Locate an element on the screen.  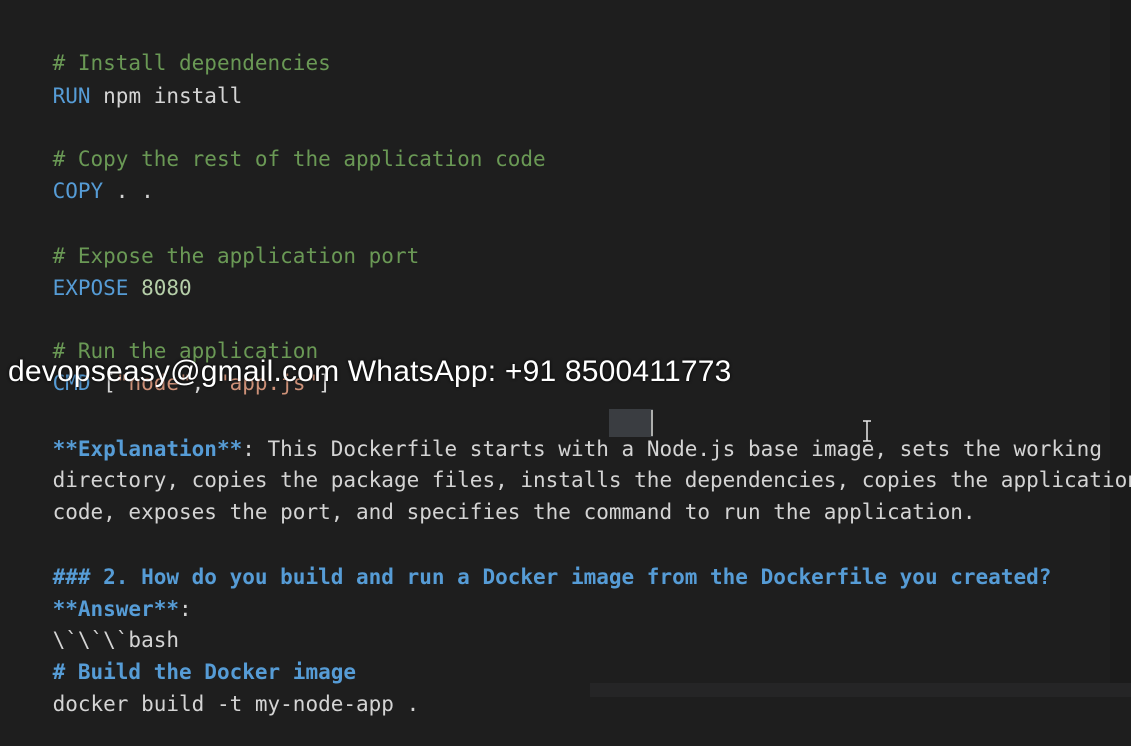
code-line-19: # Build the Docker image is located at coordinates (179, 657).